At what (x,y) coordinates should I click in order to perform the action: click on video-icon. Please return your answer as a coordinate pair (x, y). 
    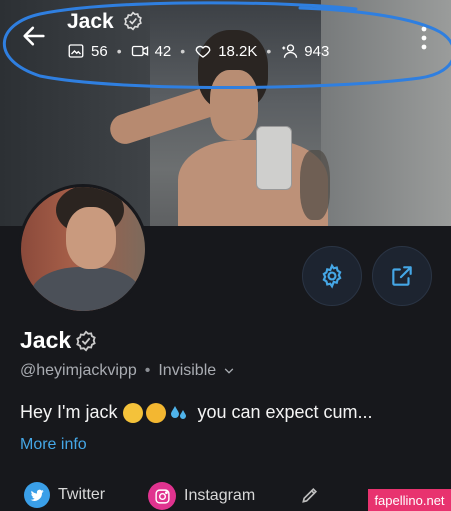
    Looking at the image, I should click on (139, 51).